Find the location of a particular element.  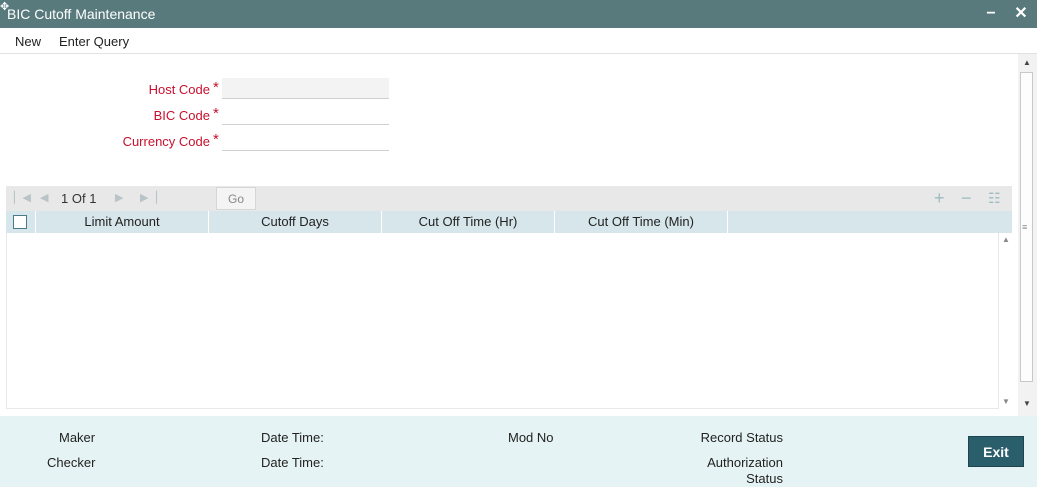

audit-footer is located at coordinates (518, 451).